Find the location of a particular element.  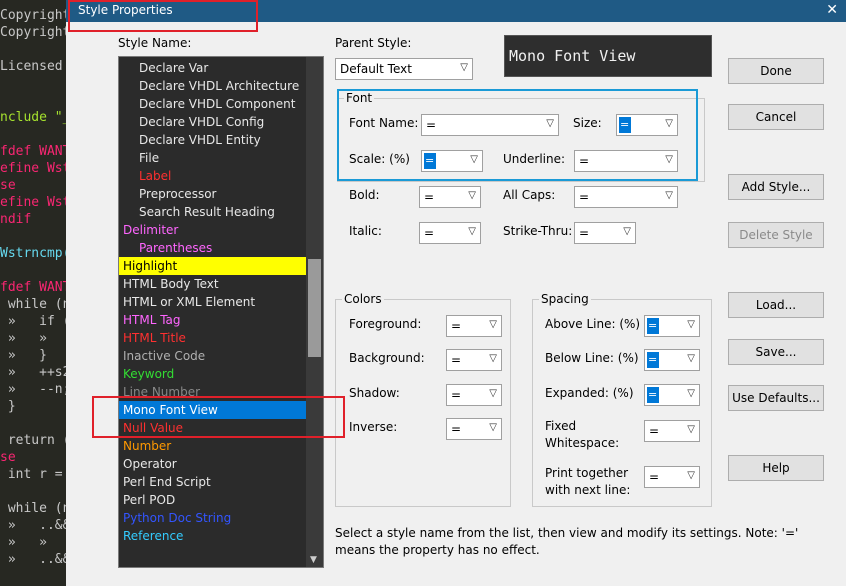

italic-select: = ▽ is located at coordinates (450, 233).